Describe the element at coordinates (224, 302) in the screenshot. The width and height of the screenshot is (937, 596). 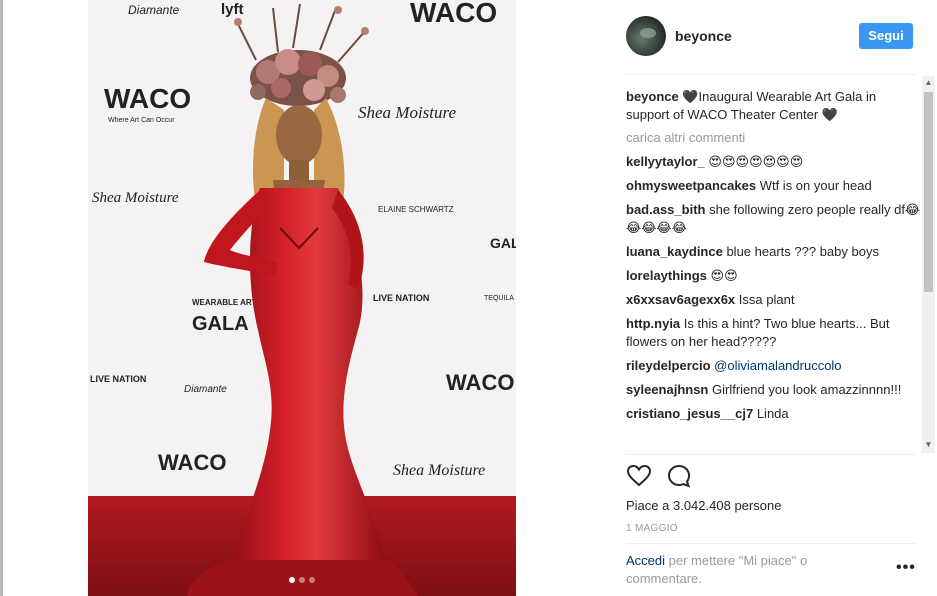
I see `logo-wearable: WEARABLE ART` at that location.